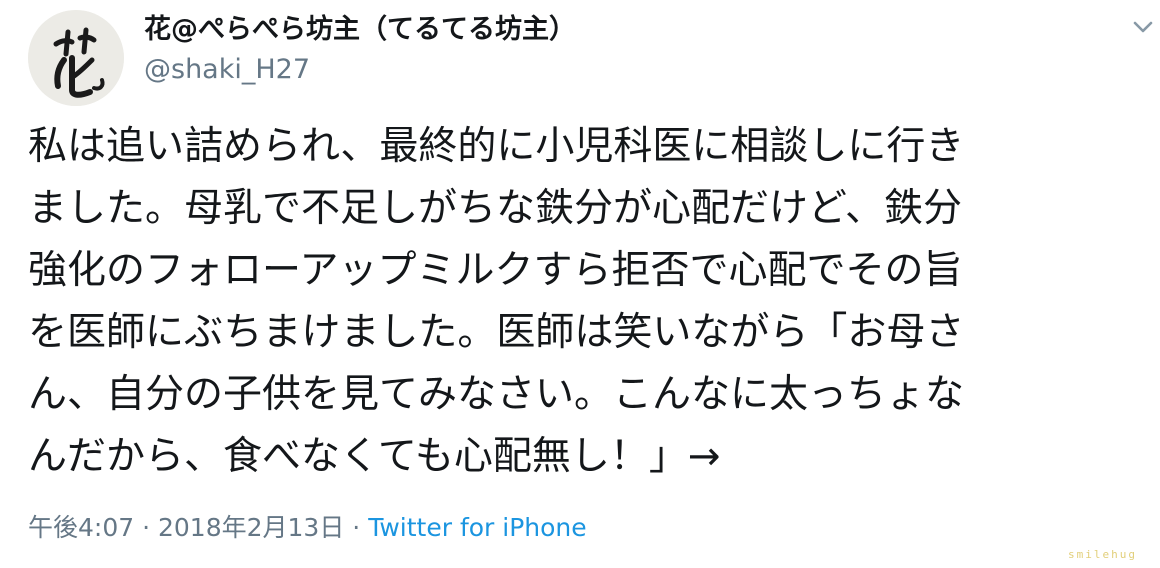 Image resolution: width=1160 pixels, height=568 pixels. I want to click on tweet-text-line: ん、自分の子供を見てみなさい。こんなに太っちょな, so click(496, 394).